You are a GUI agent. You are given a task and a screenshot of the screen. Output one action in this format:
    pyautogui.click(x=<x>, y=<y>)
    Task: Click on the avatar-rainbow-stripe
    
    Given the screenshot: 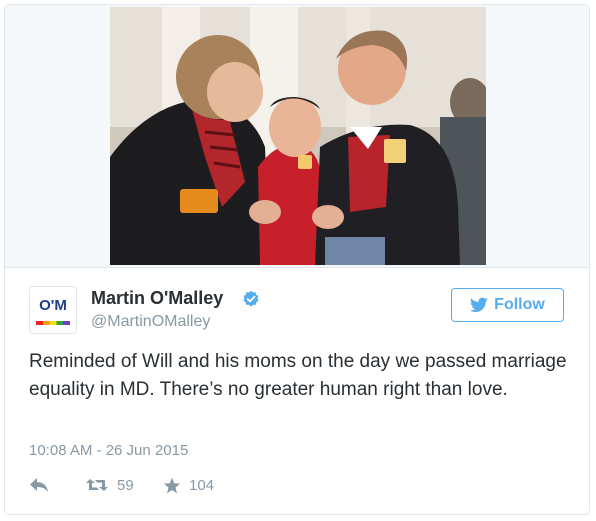 What is the action you would take?
    pyautogui.click(x=53, y=323)
    